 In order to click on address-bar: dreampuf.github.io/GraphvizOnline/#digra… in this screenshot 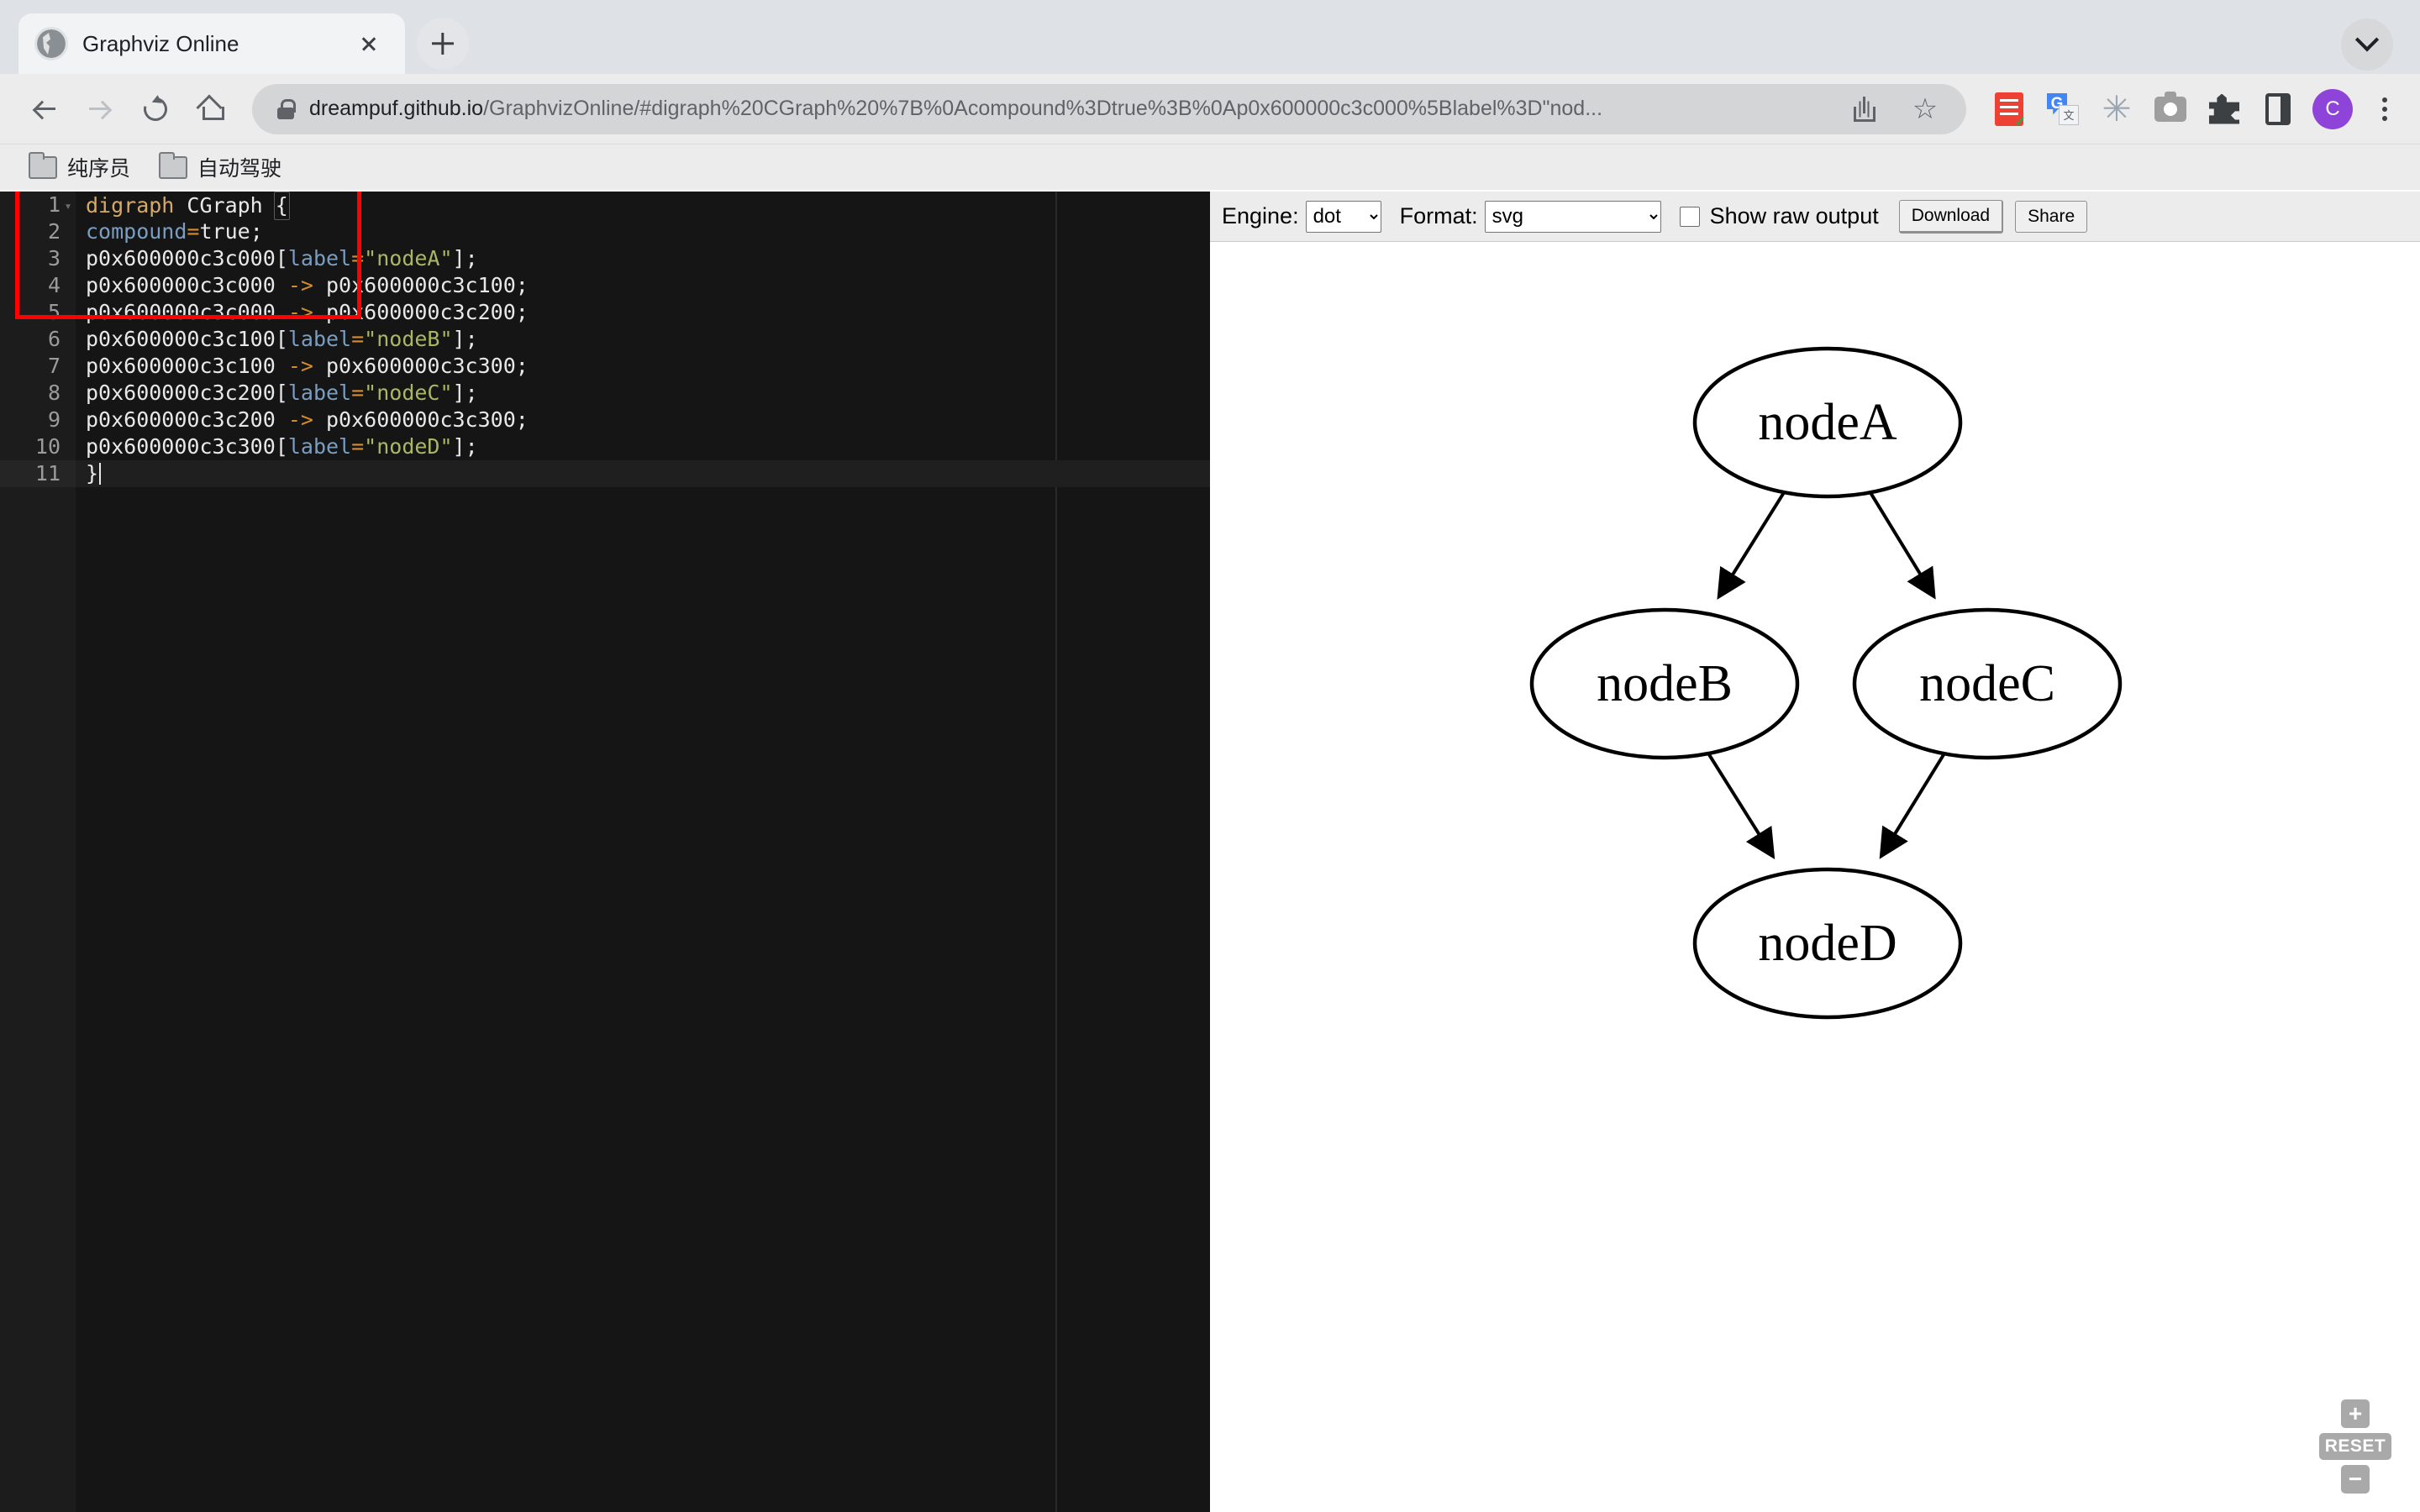, I will do `click(1109, 109)`.